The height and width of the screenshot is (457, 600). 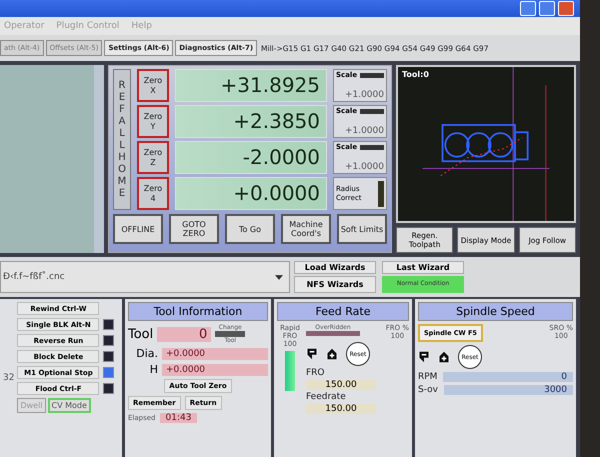 I want to click on rpm-value: 0, so click(x=508, y=377).